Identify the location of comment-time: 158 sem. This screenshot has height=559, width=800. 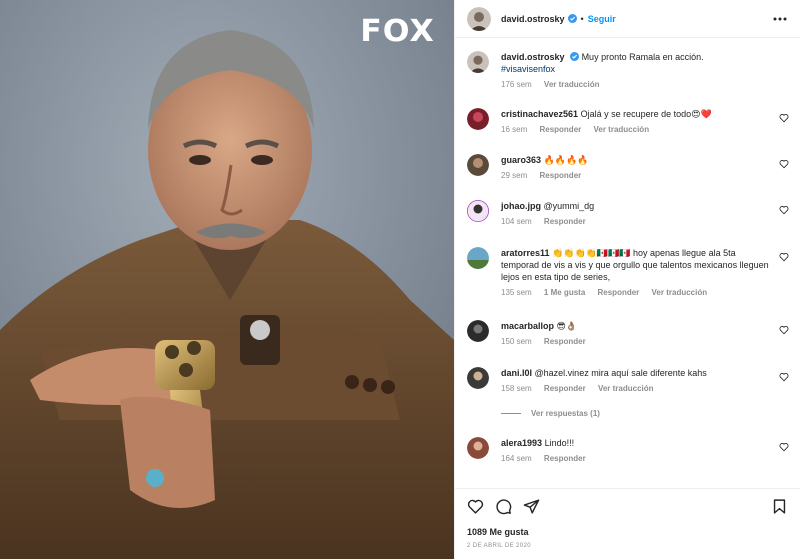
(516, 388).